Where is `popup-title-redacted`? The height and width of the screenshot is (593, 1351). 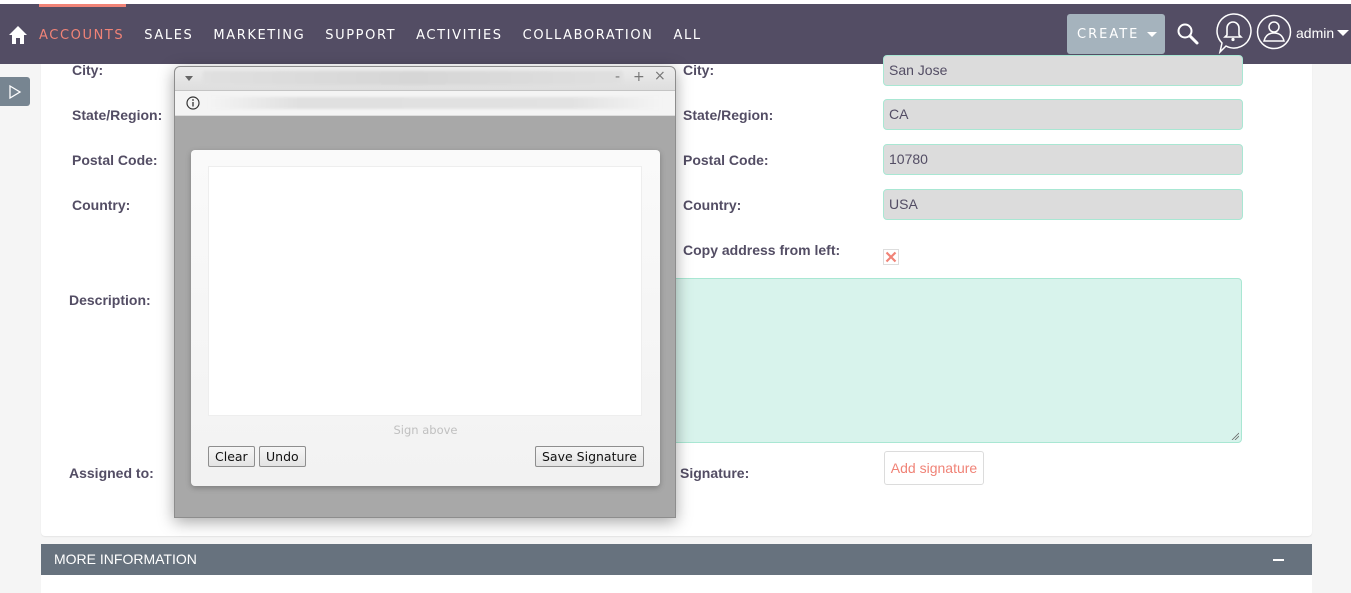 popup-title-redacted is located at coordinates (413, 78).